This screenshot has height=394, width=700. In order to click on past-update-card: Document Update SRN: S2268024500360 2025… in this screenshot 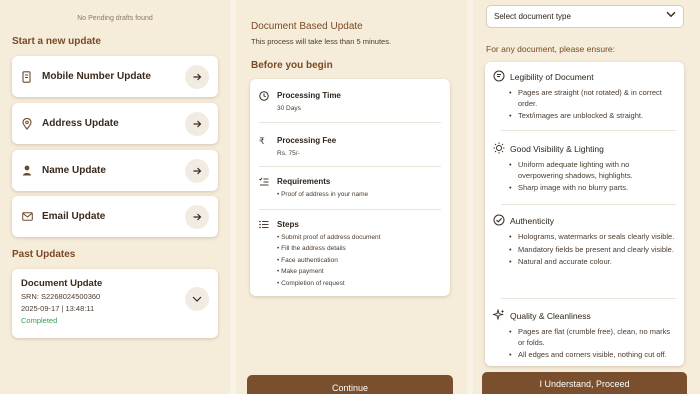, I will do `click(115, 303)`.